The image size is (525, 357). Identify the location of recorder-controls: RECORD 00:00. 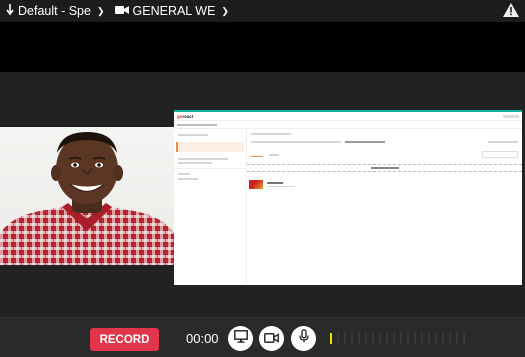
(262, 337).